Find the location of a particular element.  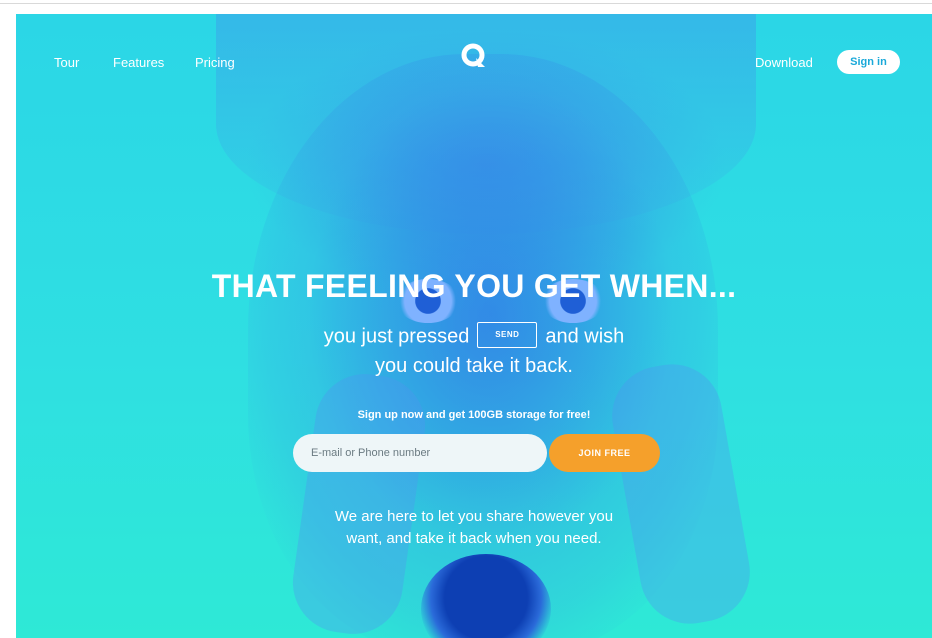

subheadline-text-before: you just pressed is located at coordinates (396, 336).